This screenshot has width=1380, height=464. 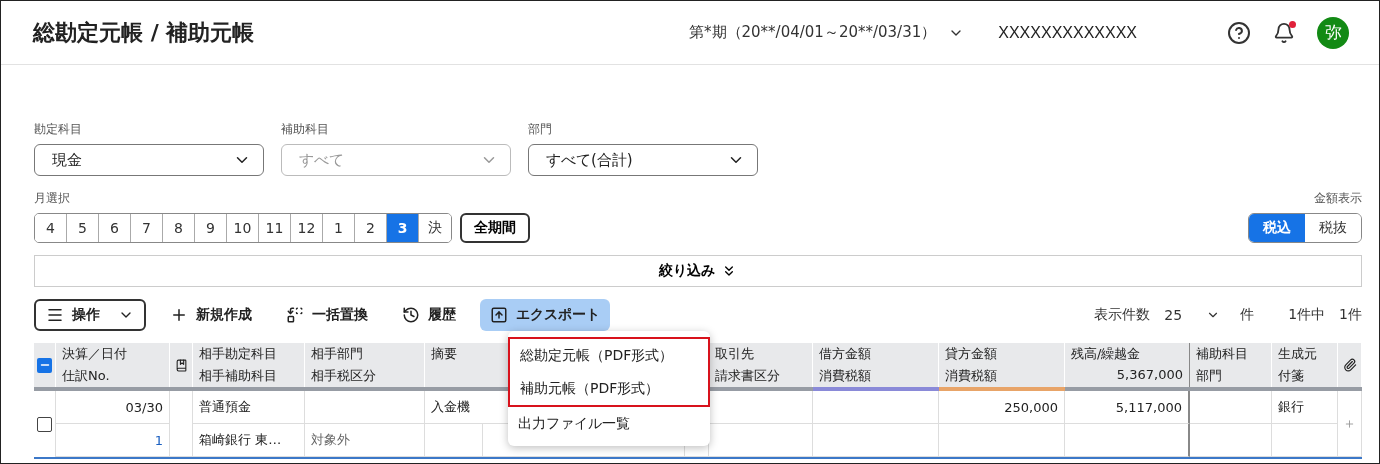 What do you see at coordinates (1350, 315) in the screenshot?
I see `result-count: 1件` at bounding box center [1350, 315].